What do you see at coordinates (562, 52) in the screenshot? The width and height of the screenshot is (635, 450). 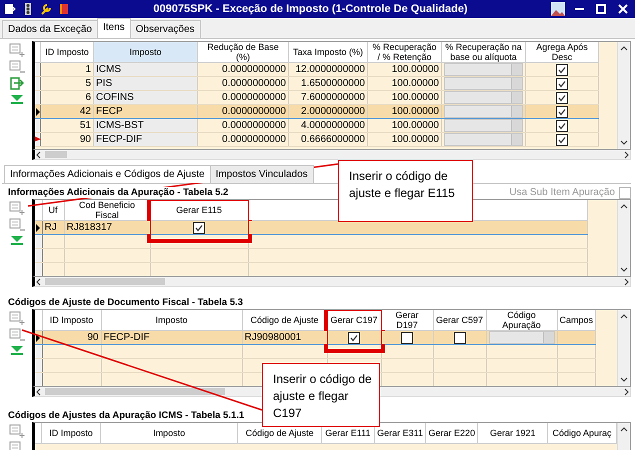 I see `column-header: Agrega Após Desc` at bounding box center [562, 52].